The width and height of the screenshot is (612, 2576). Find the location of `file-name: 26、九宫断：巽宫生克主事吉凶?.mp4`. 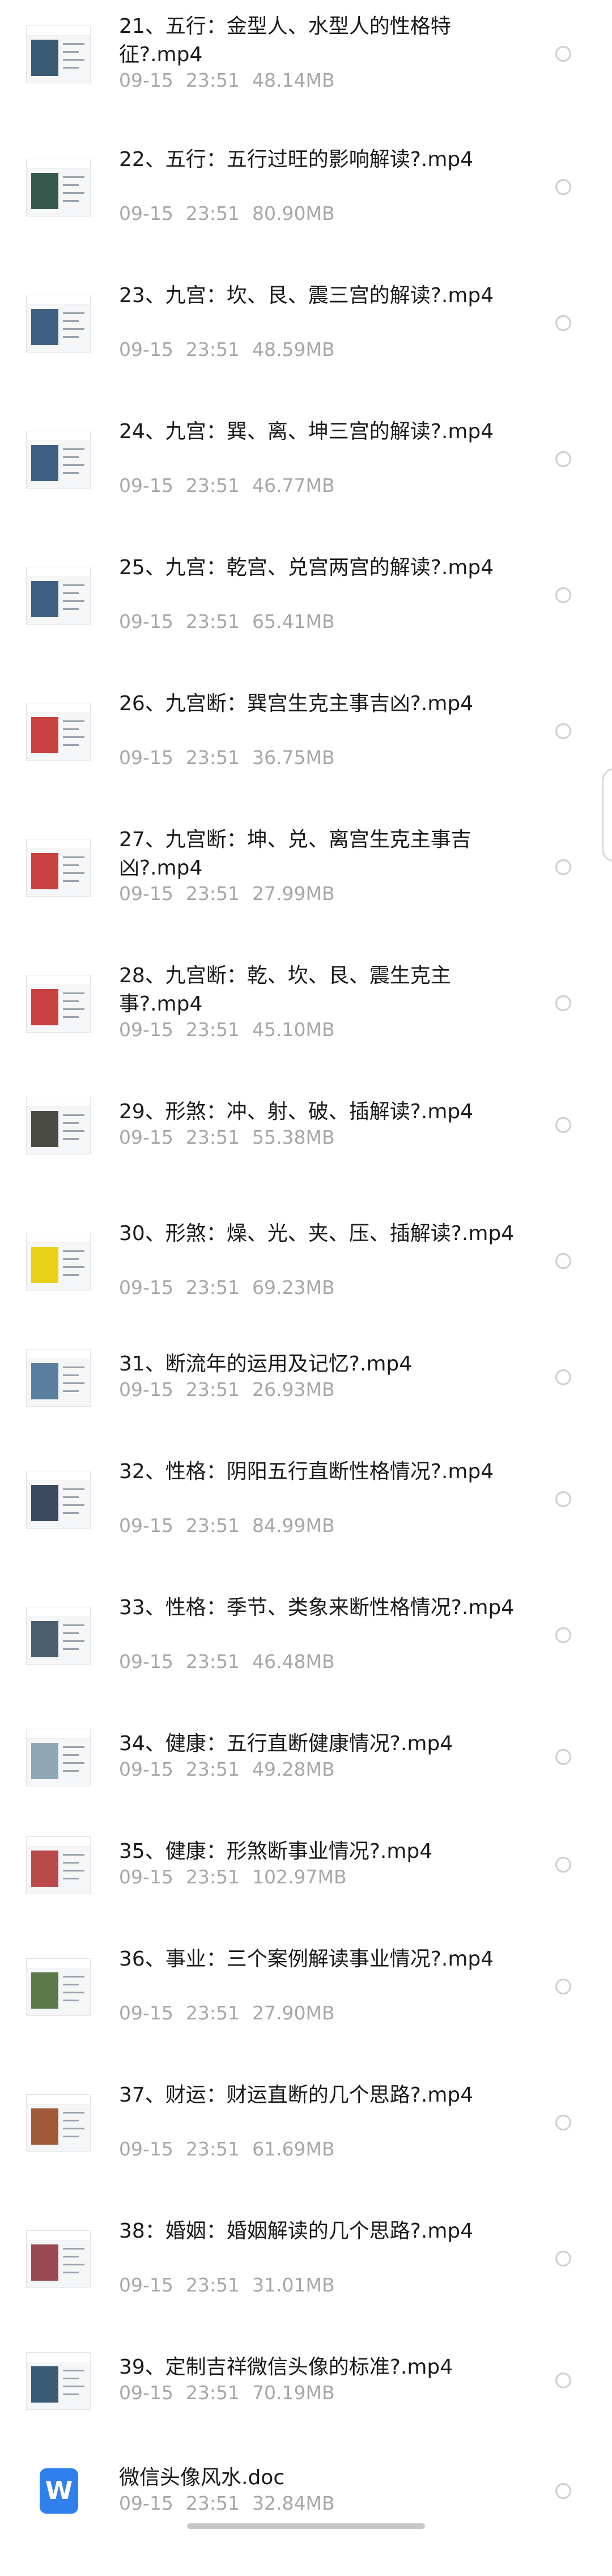

file-name: 26、九宫断：巽宫生克主事吉凶?.mp4 is located at coordinates (296, 703).